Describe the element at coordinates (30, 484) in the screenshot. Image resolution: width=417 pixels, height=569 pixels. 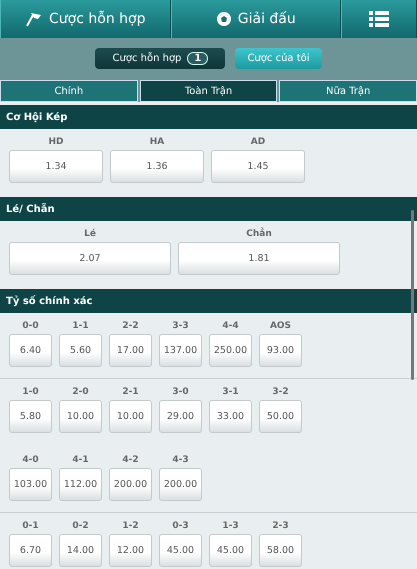
I see `odds-button: 103.00` at that location.